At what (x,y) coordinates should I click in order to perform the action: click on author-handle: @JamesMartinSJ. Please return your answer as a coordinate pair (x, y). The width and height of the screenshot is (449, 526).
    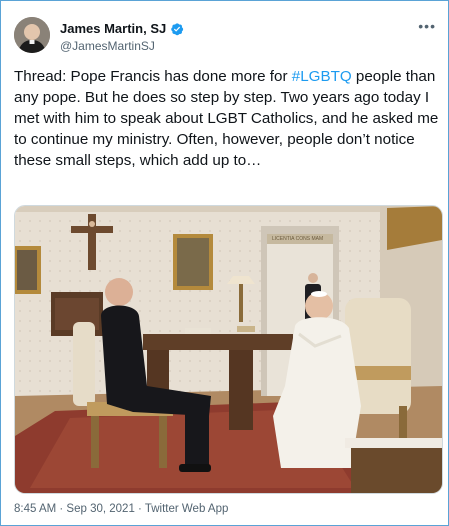
    Looking at the image, I should click on (107, 46).